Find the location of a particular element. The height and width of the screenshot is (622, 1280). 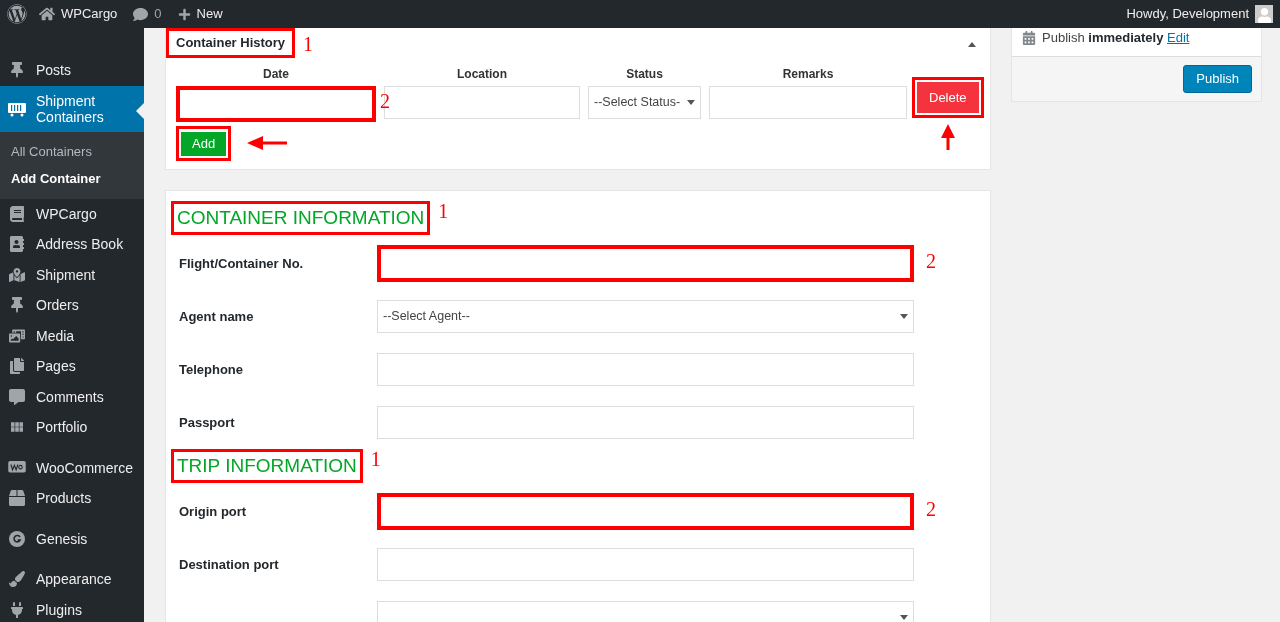

new-link: New is located at coordinates (209, 14).